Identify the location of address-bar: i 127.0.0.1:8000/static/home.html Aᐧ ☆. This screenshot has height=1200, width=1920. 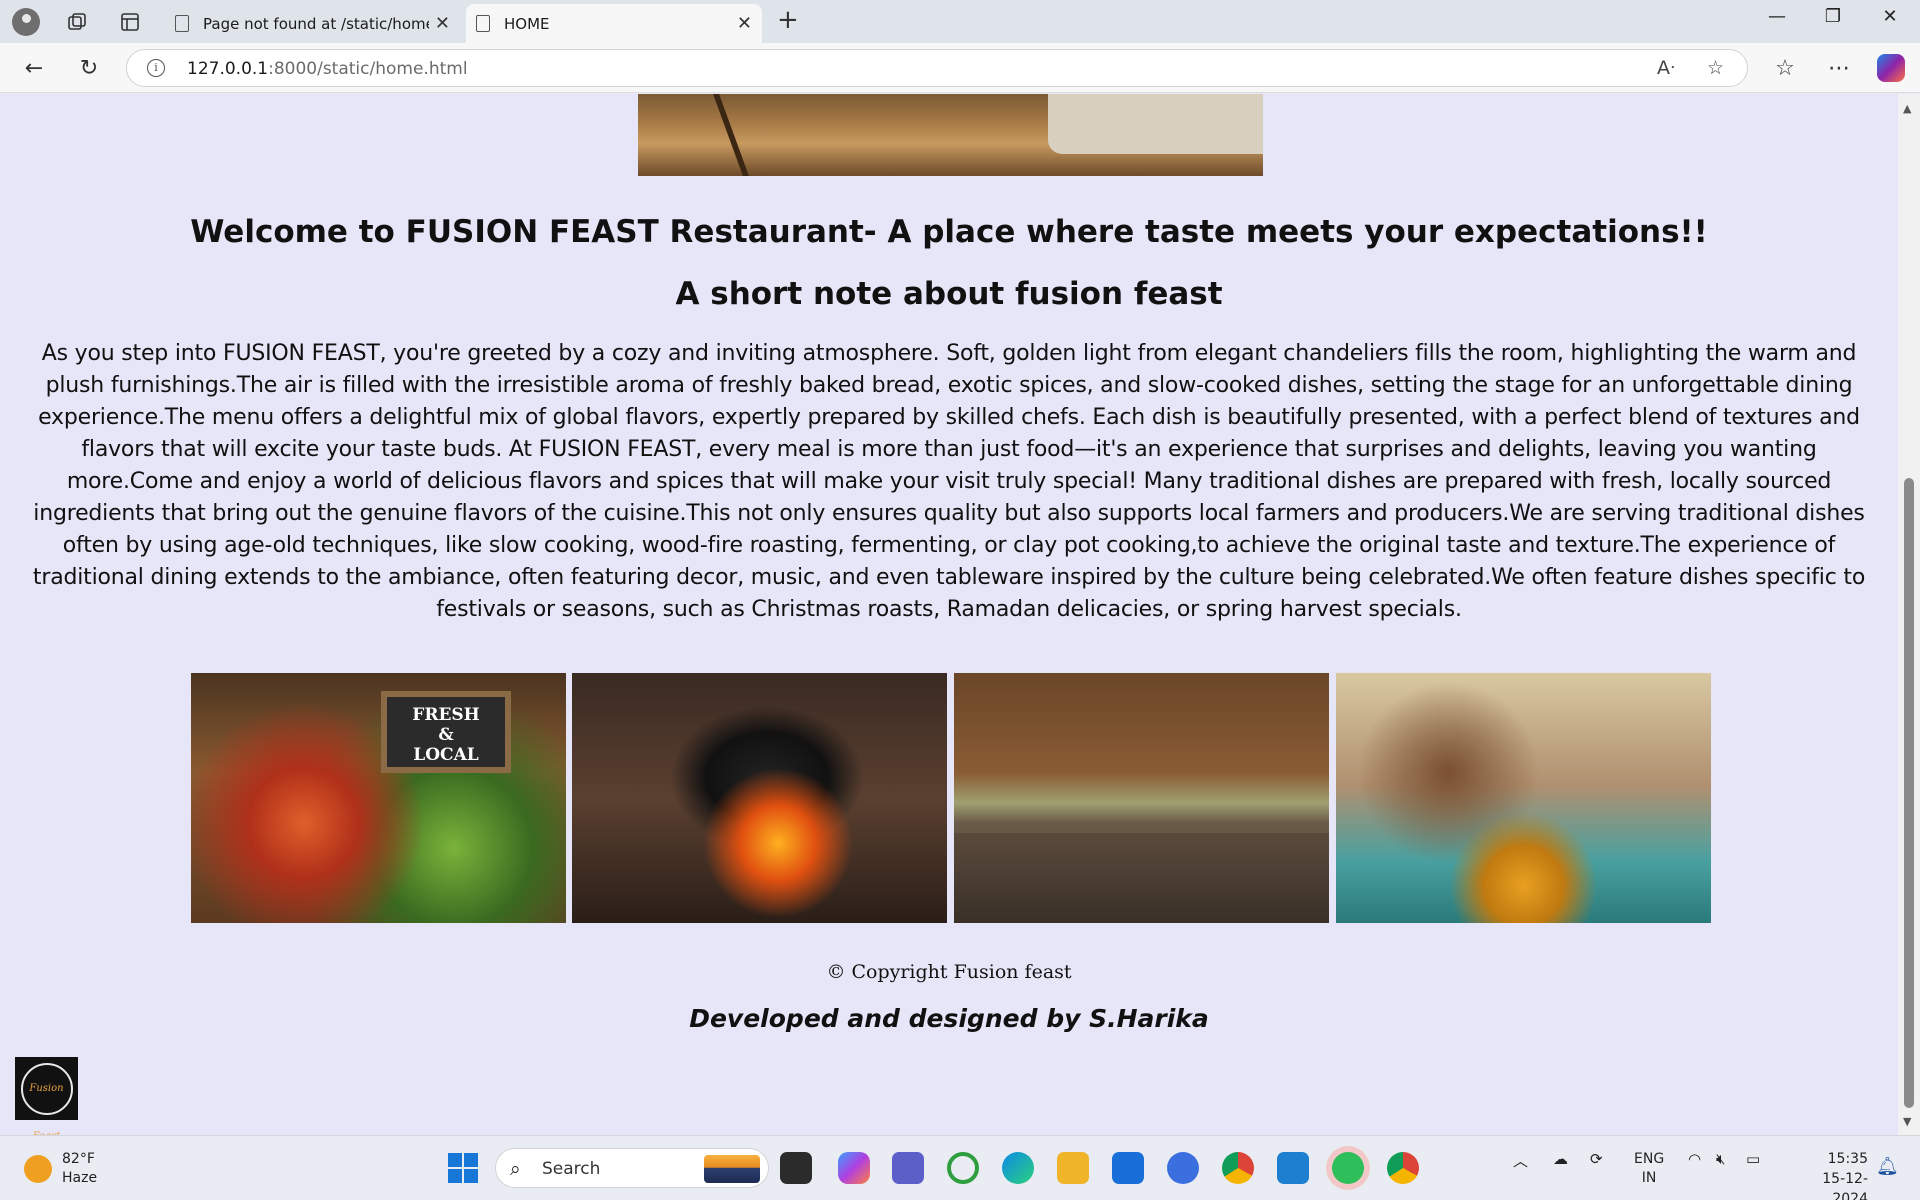
(937, 68).